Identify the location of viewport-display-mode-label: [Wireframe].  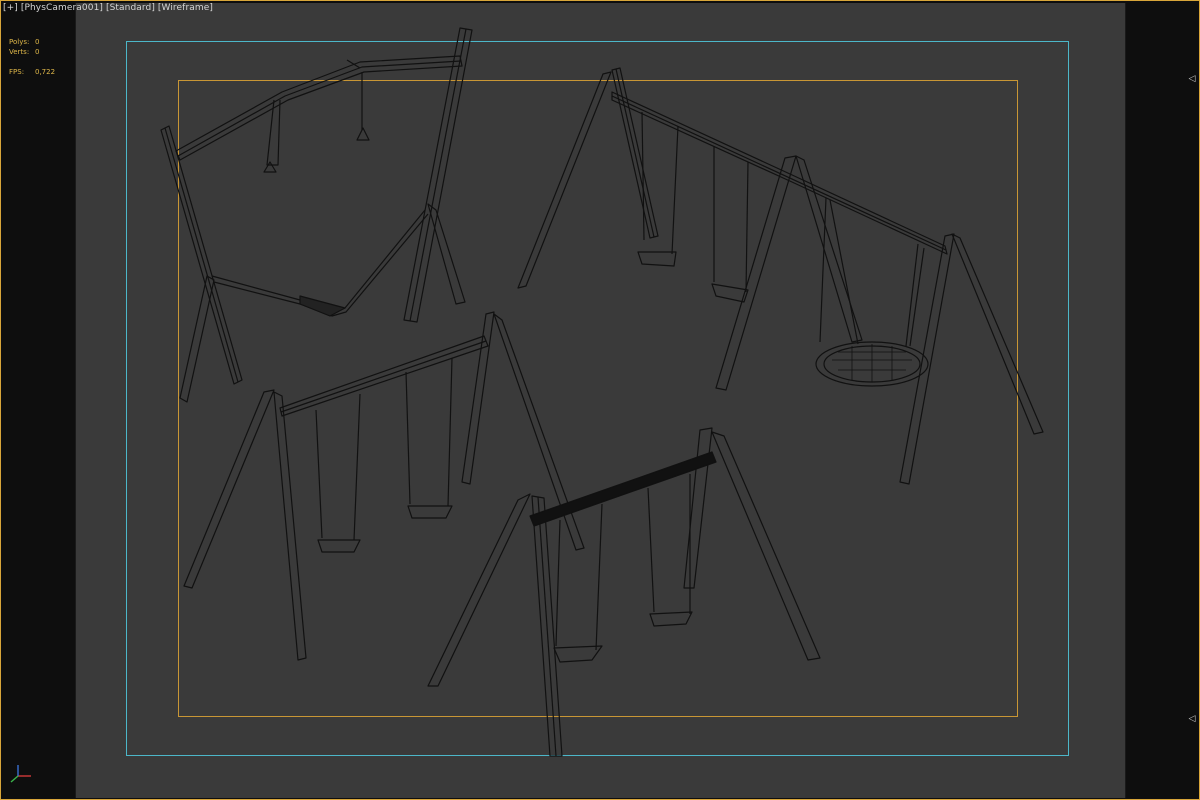
(185, 8).